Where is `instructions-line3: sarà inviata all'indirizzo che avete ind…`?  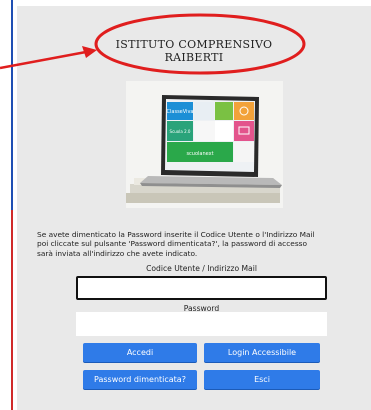
instructions-line3: sarà inviata all'indirizzo che avete ind… is located at coordinates (117, 253).